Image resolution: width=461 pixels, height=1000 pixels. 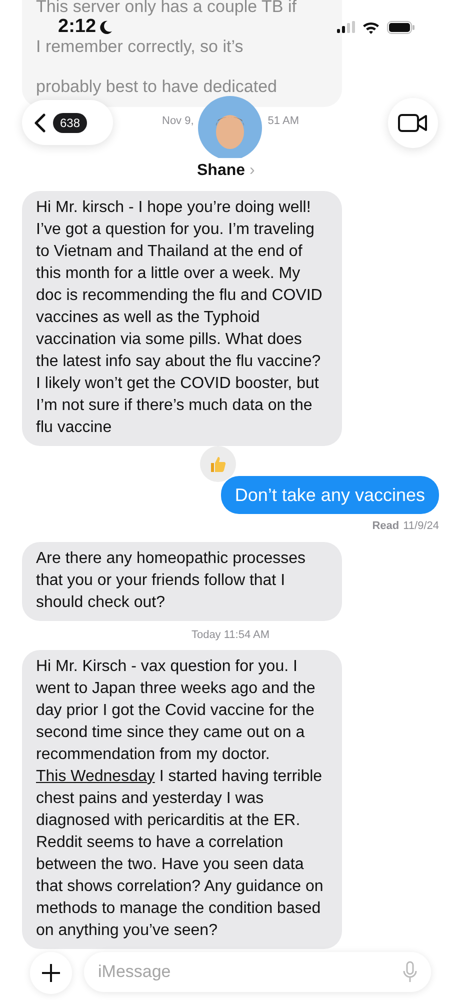 What do you see at coordinates (182, 581) in the screenshot?
I see `message-bubble: Are there any homeopathic processes that you or your friends follow that I should check out?` at bounding box center [182, 581].